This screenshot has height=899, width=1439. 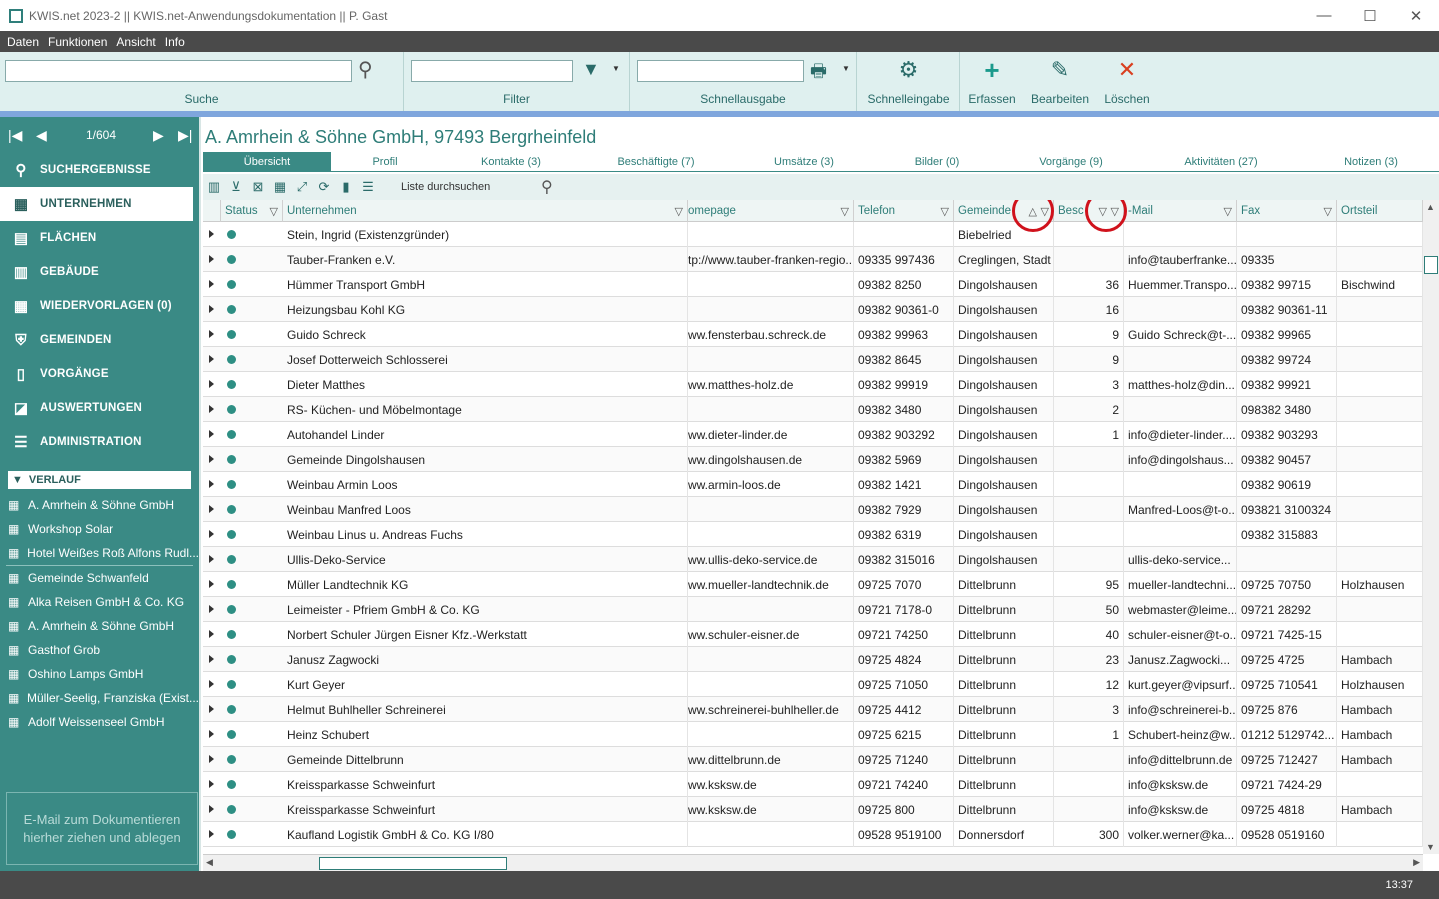 I want to click on chart-icon: ▮, so click(x=346, y=187).